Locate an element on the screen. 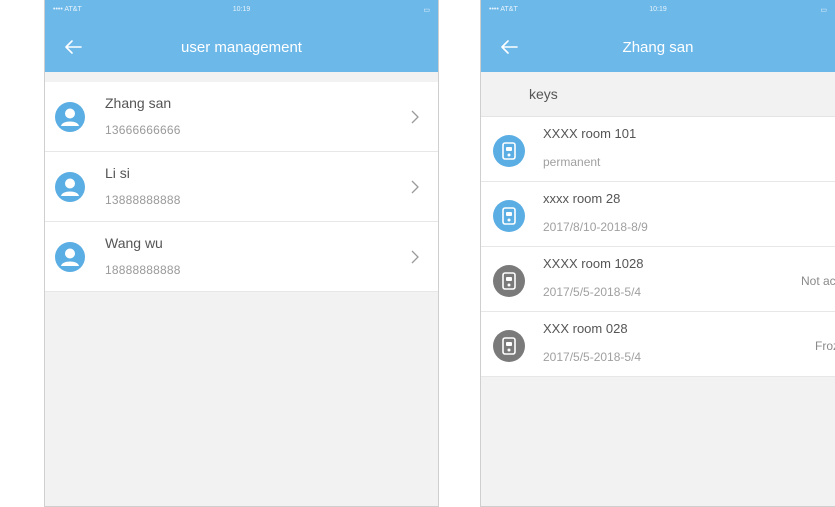 The image size is (835, 507). key-validity: 2017/8/10-2018-8/9 is located at coordinates (595, 227).